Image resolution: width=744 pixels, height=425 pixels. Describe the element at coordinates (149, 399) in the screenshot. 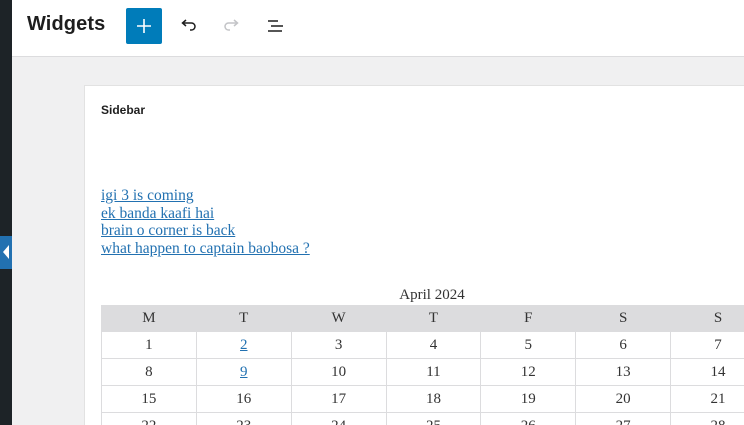

I see `calendar-day-cell: 15` at that location.